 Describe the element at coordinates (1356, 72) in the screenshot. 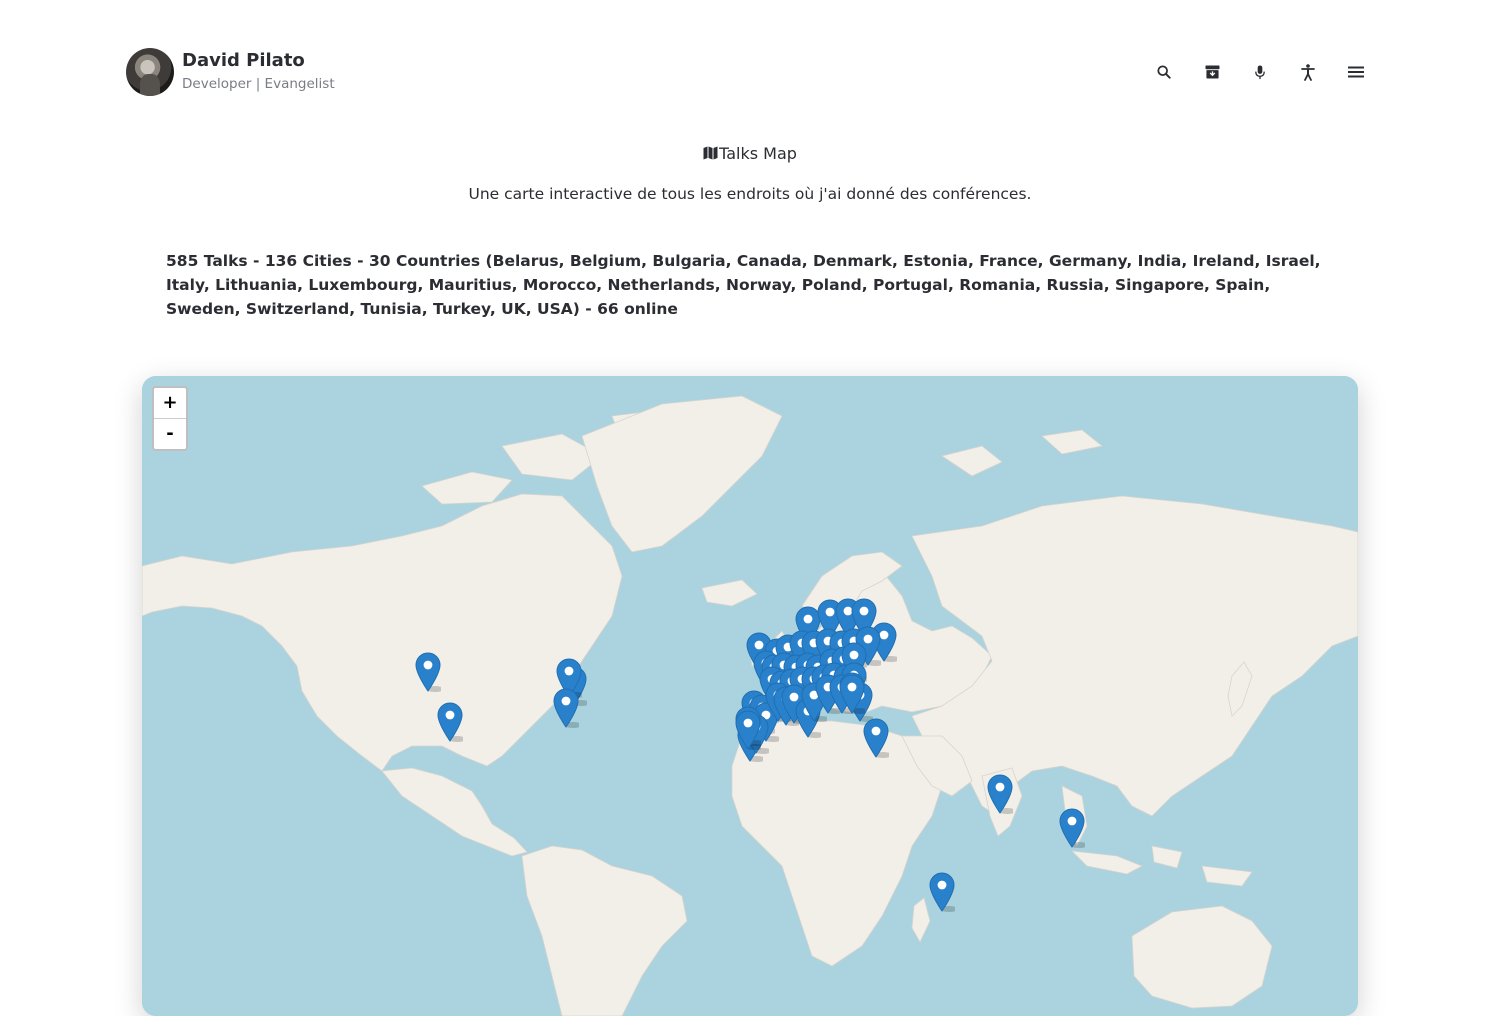

I see `menu-icon` at that location.